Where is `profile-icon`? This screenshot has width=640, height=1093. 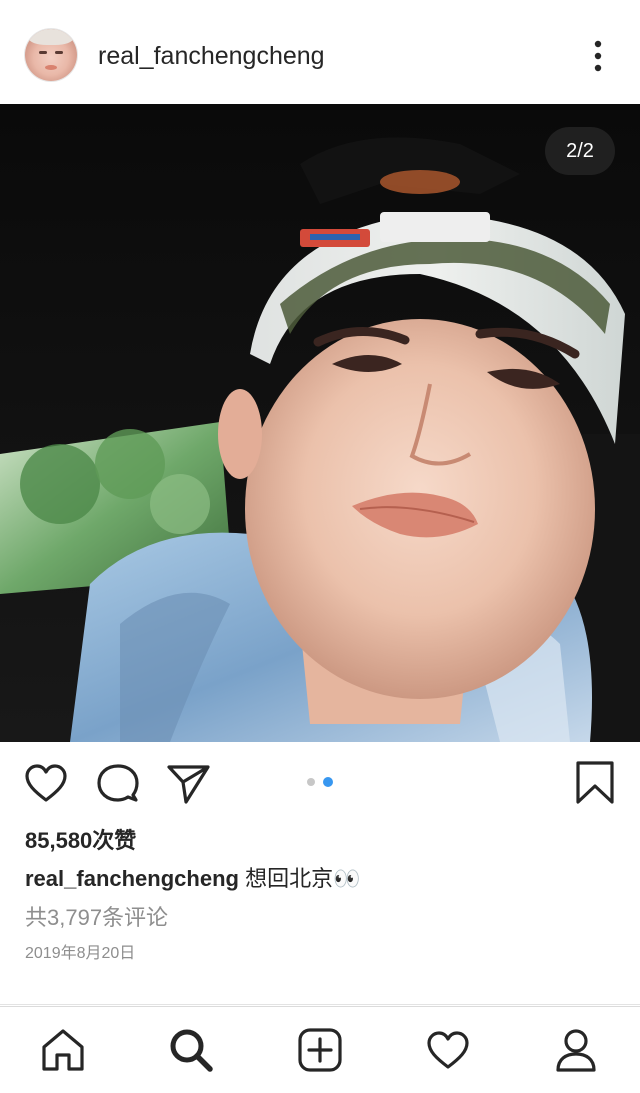
profile-icon is located at coordinates (576, 1050).